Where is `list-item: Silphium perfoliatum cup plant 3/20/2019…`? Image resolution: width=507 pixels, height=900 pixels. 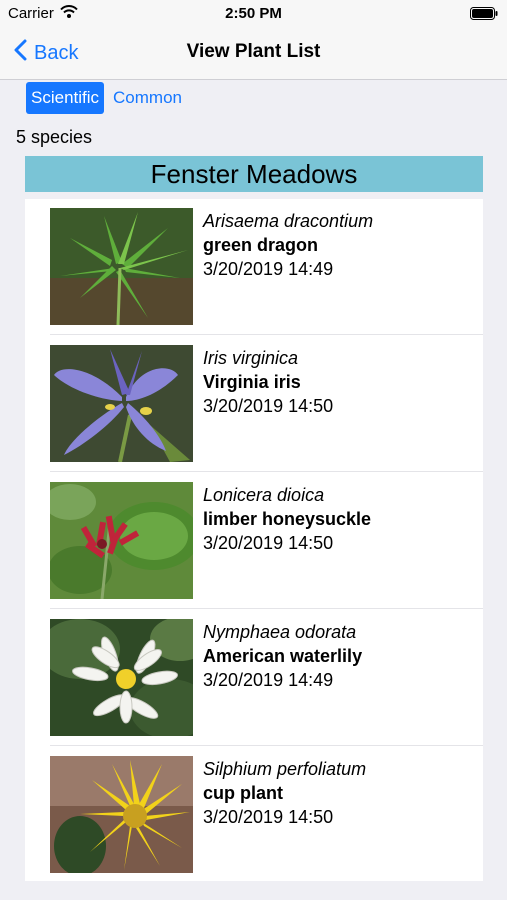 list-item: Silphium perfoliatum cup plant 3/20/2019… is located at coordinates (254, 815).